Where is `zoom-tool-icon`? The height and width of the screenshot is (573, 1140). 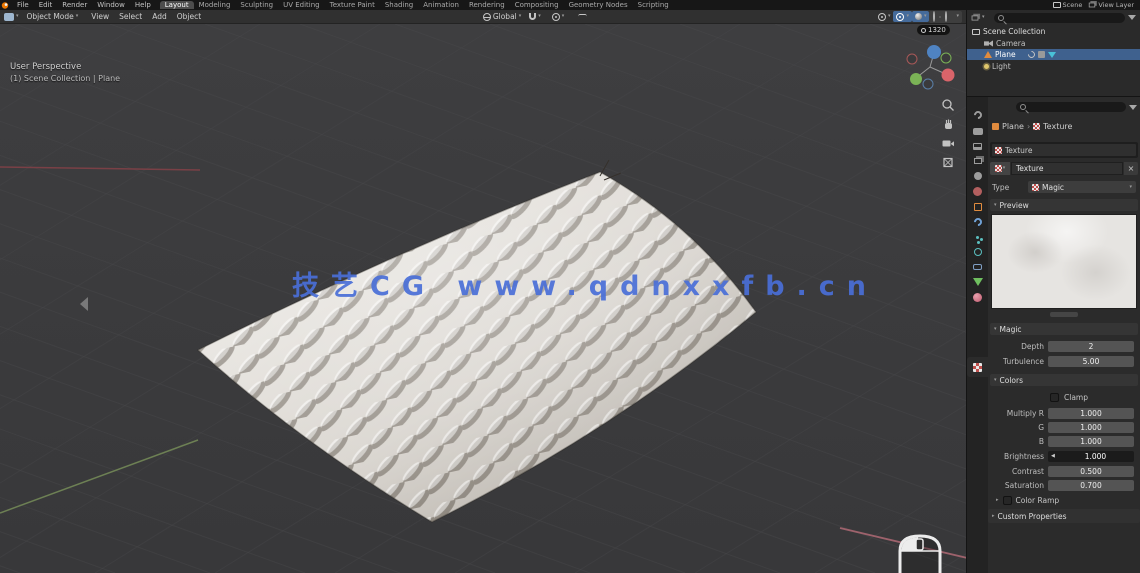
zoom-tool-icon is located at coordinates (948, 105).